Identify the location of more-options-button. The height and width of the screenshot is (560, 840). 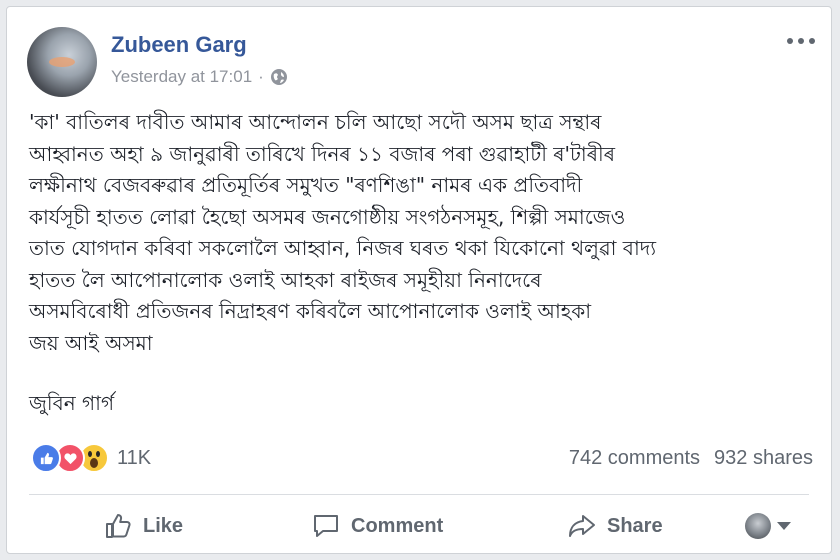
(801, 41).